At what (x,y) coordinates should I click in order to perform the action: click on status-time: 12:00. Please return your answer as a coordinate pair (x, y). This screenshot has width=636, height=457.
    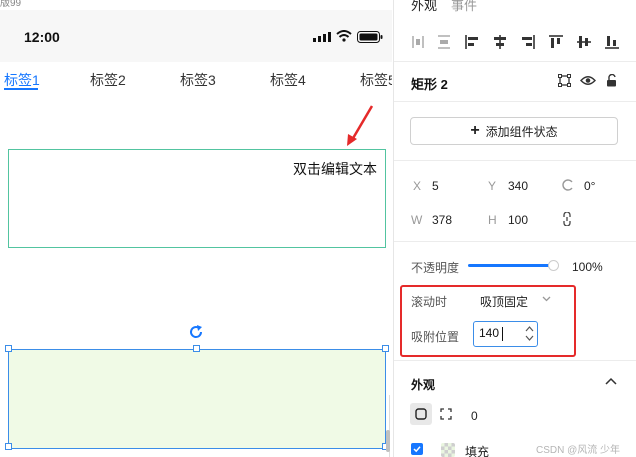
    Looking at the image, I should click on (42, 37).